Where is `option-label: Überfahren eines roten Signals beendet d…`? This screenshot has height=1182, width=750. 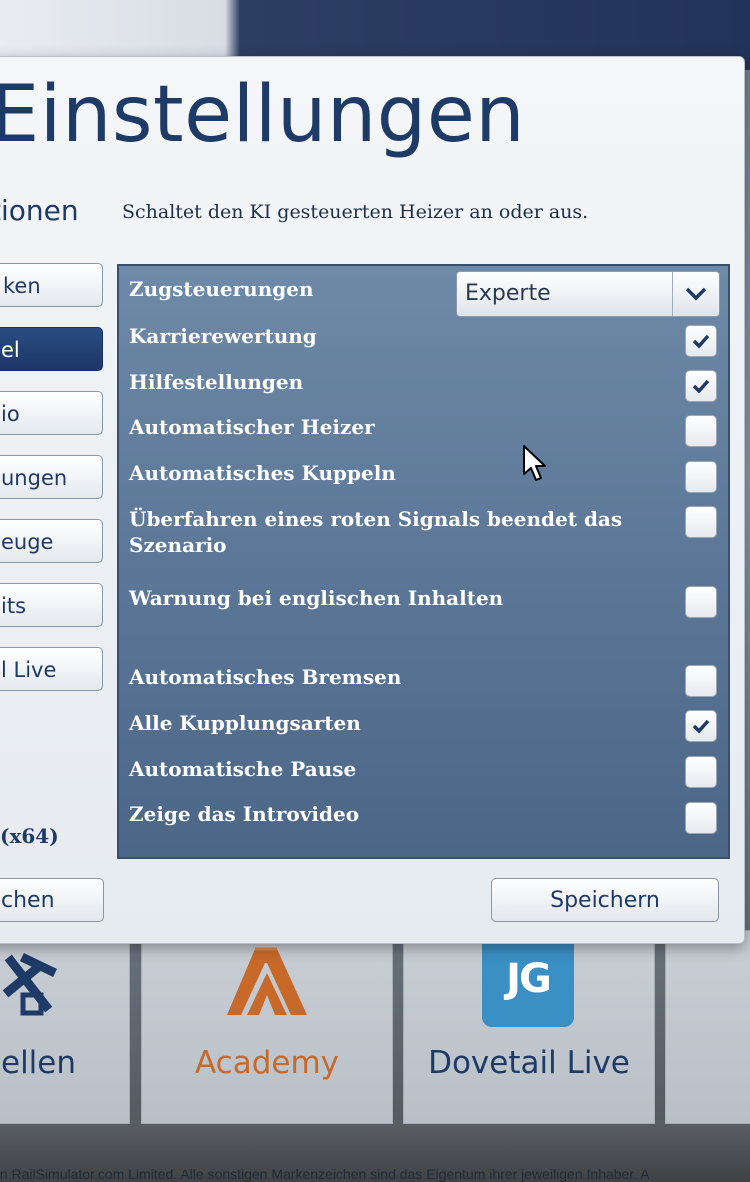 option-label: Überfahren eines roten Signals beendet d… is located at coordinates (376, 519).